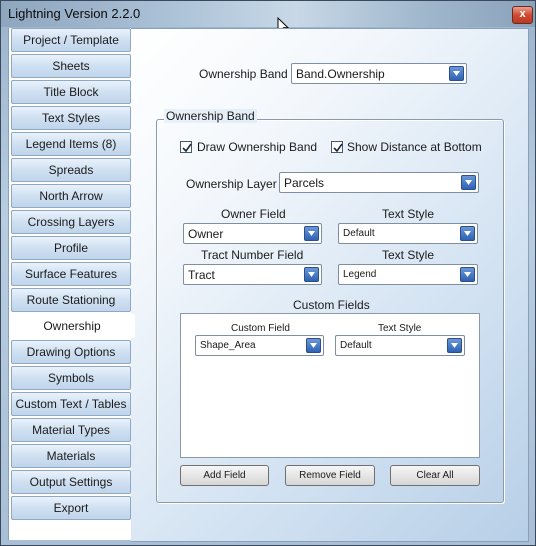 This screenshot has width=536, height=546. What do you see at coordinates (71, 196) in the screenshot?
I see `sidebar-item-north-arrow: North Arrow` at bounding box center [71, 196].